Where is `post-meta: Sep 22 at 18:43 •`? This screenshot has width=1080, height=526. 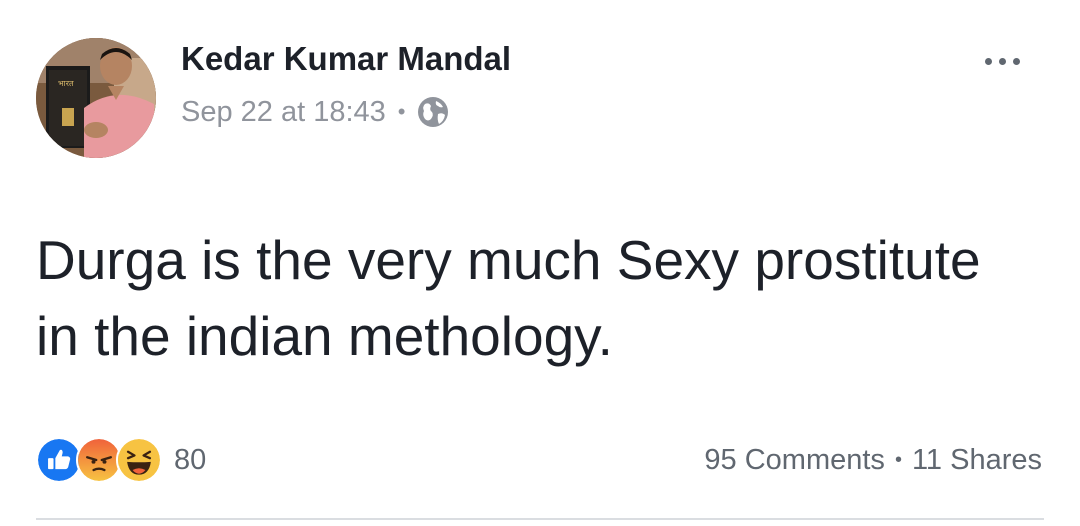 post-meta: Sep 22 at 18:43 • is located at coordinates (315, 112).